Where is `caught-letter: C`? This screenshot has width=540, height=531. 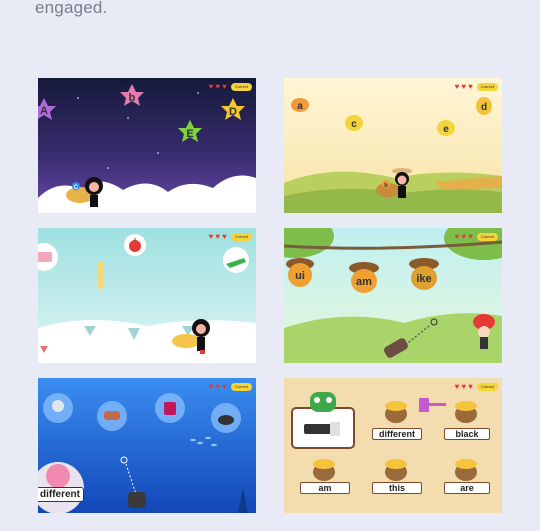
caught-letter: C is located at coordinates (76, 188).